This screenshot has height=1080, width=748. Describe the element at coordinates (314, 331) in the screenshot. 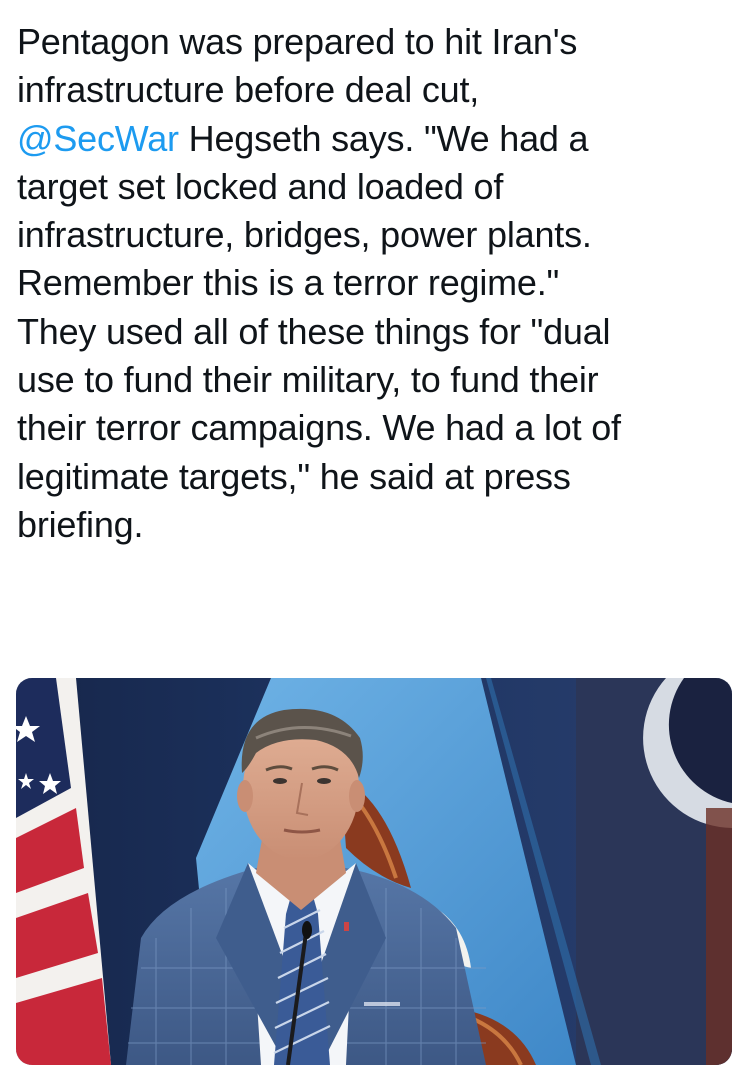

I see `tweet-line: They used all of these things for "dual` at that location.